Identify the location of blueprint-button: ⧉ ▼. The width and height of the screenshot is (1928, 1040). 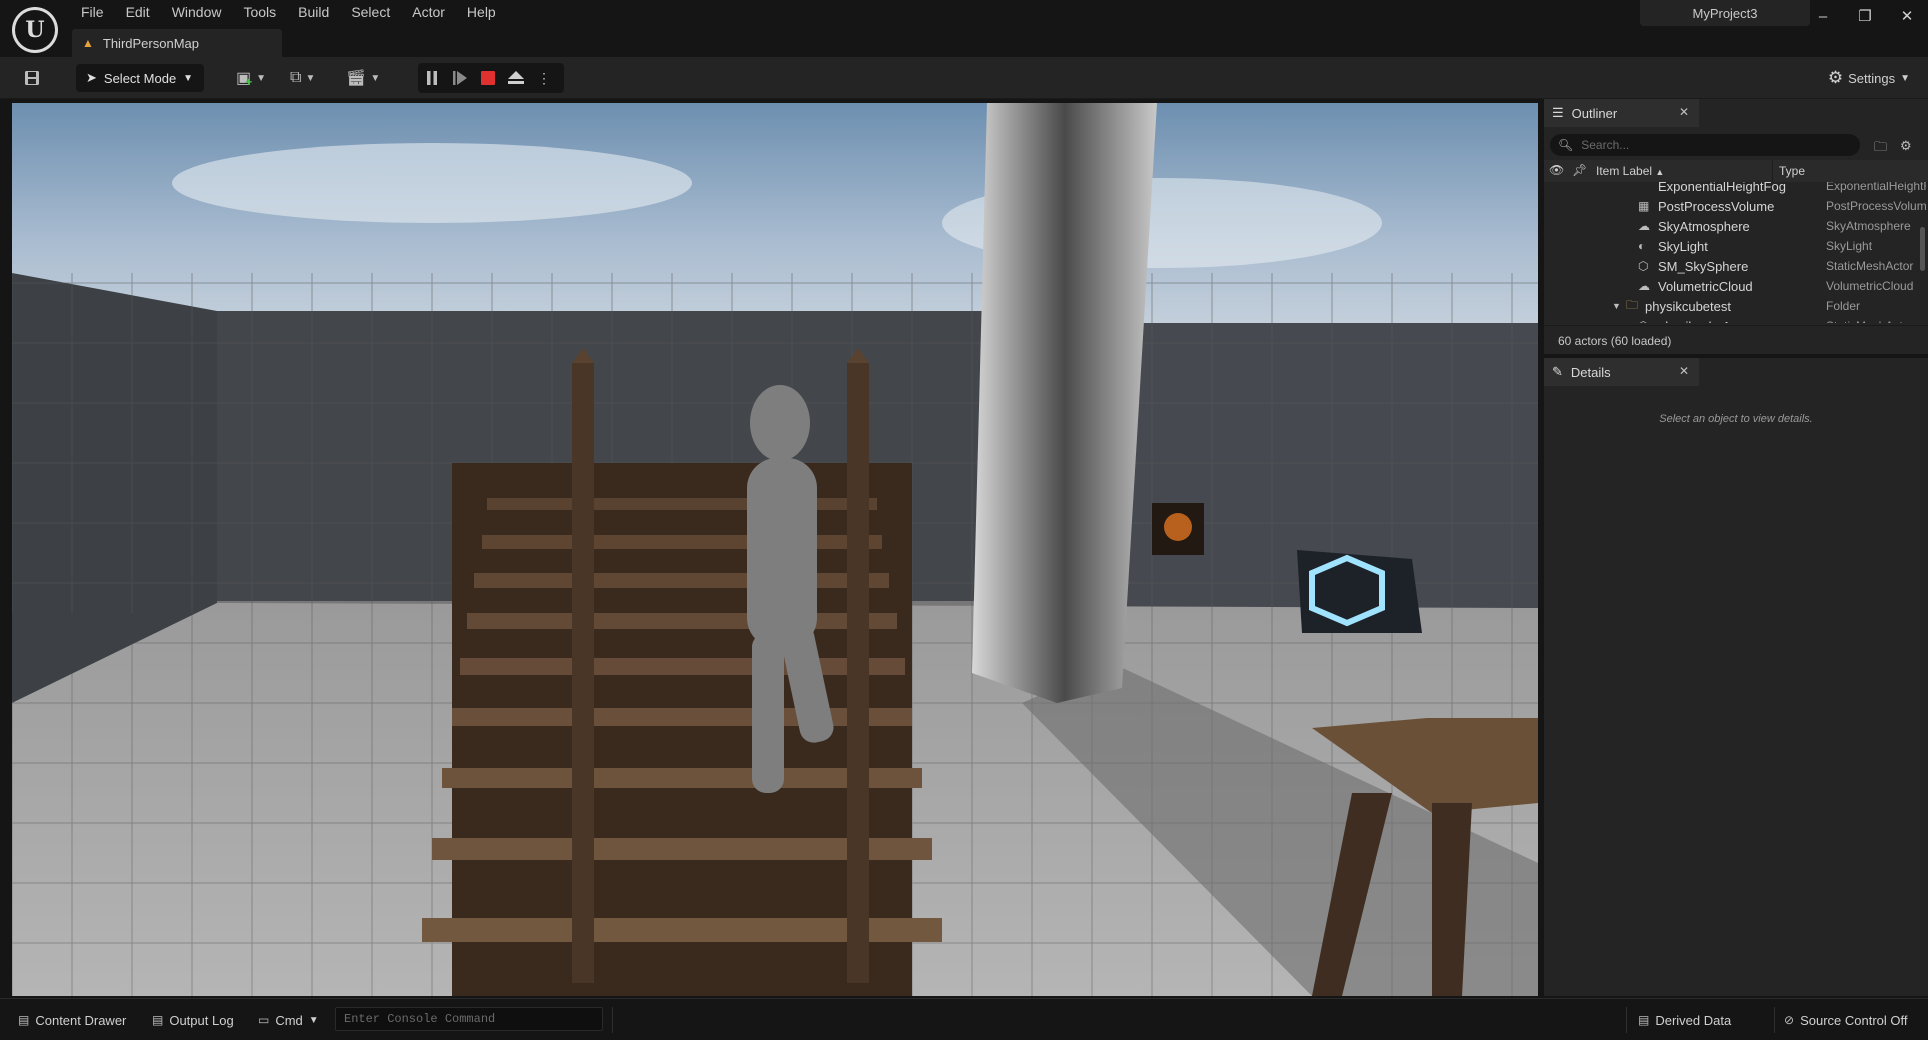
(302, 78).